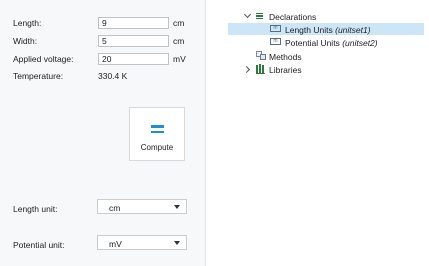 Image resolution: width=429 pixels, height=266 pixels. I want to click on tree-label-methods: Methods, so click(285, 56).